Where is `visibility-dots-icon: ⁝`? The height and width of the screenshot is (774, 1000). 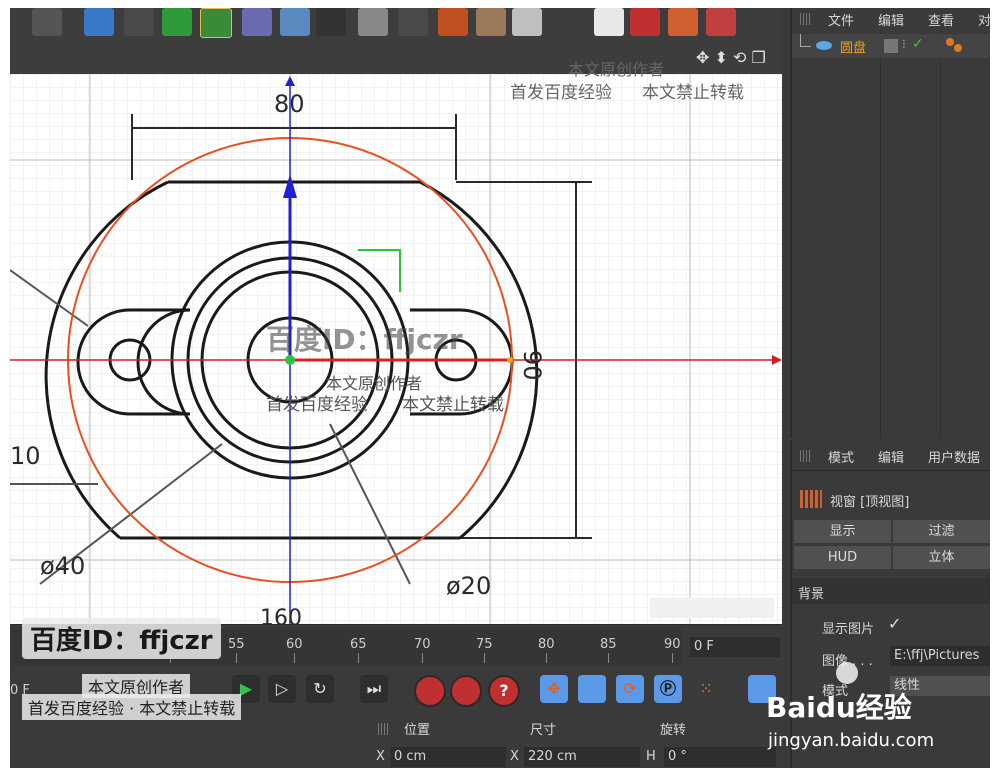 visibility-dots-icon: ⁝ is located at coordinates (904, 44).